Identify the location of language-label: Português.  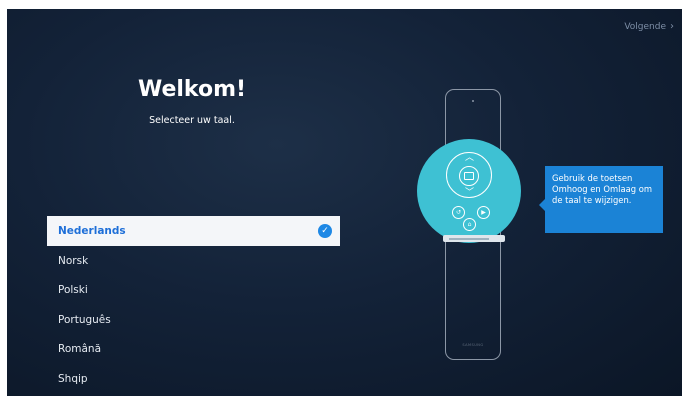
(84, 319).